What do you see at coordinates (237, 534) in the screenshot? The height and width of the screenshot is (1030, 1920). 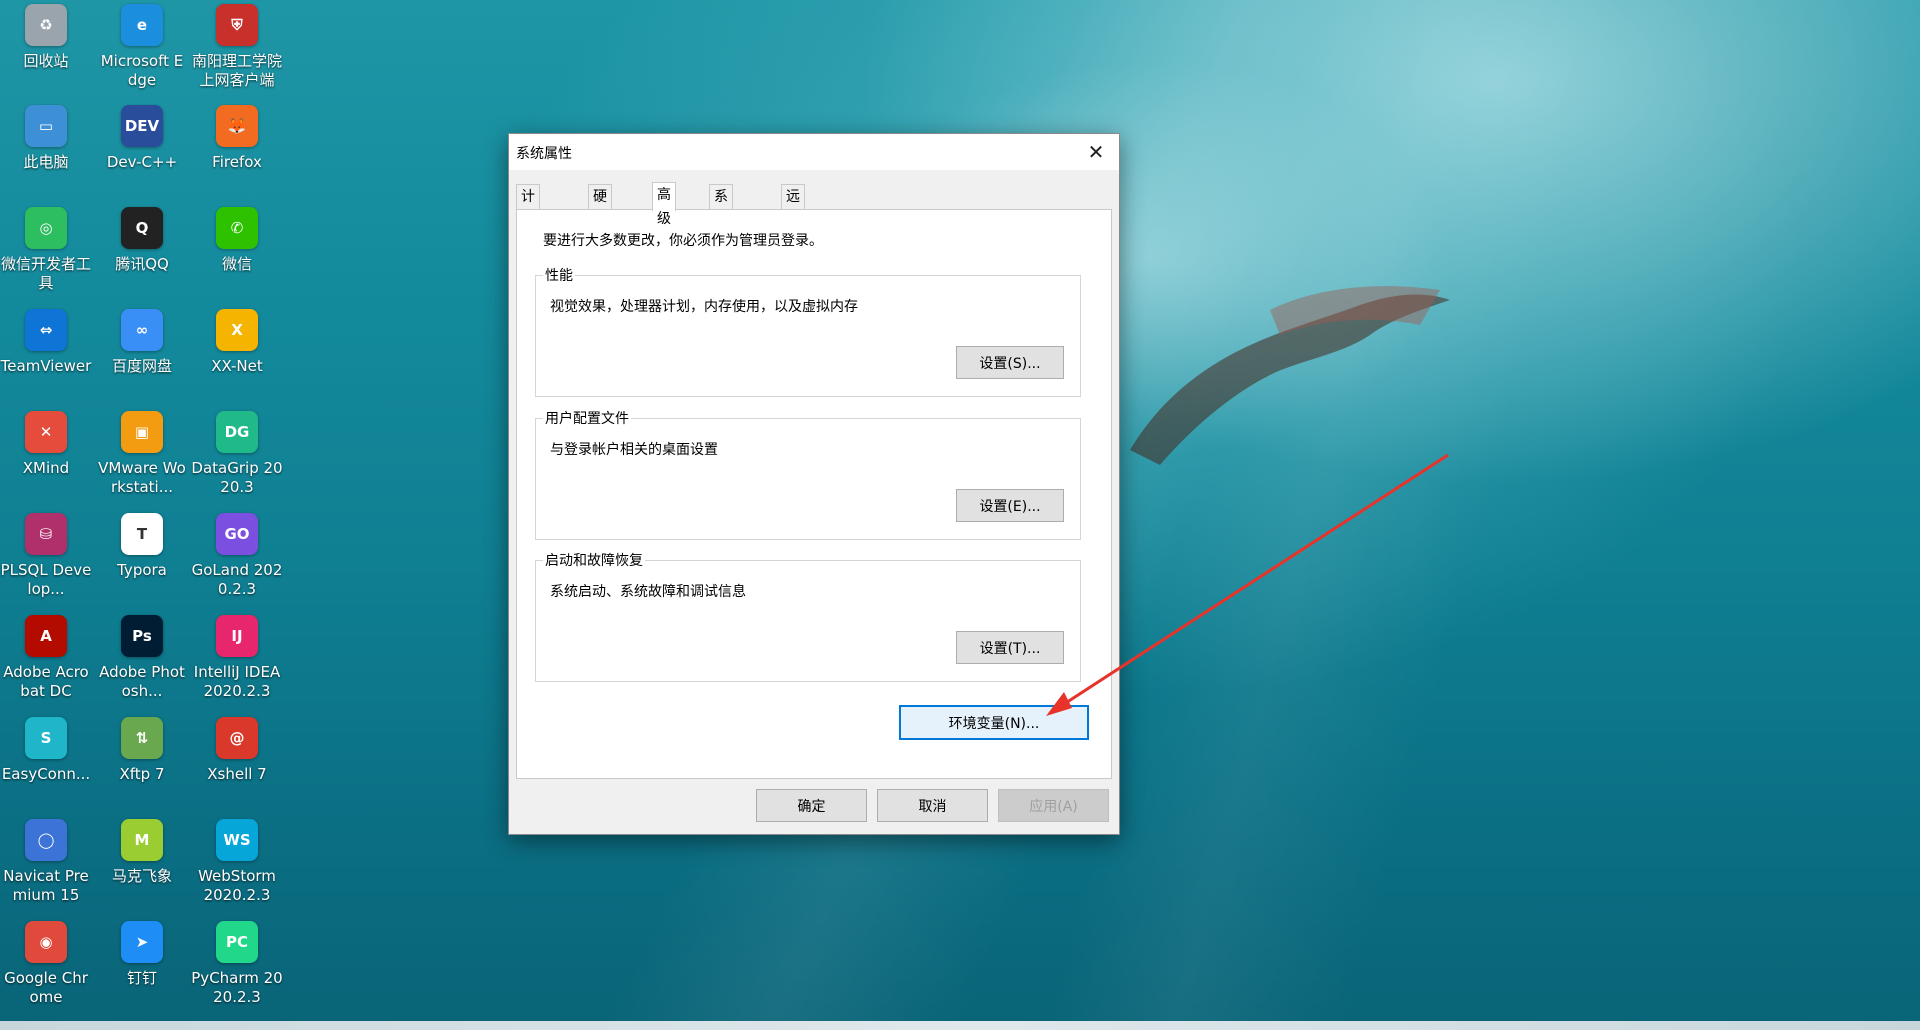 I see `goland-icon: GO` at bounding box center [237, 534].